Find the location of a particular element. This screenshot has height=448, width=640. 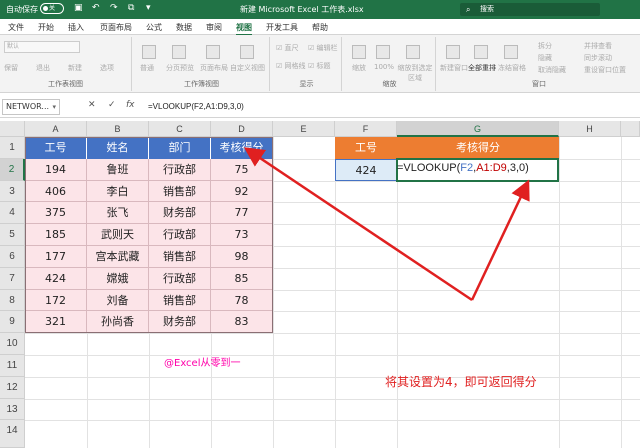

tab-home: 开始 is located at coordinates (46, 27).